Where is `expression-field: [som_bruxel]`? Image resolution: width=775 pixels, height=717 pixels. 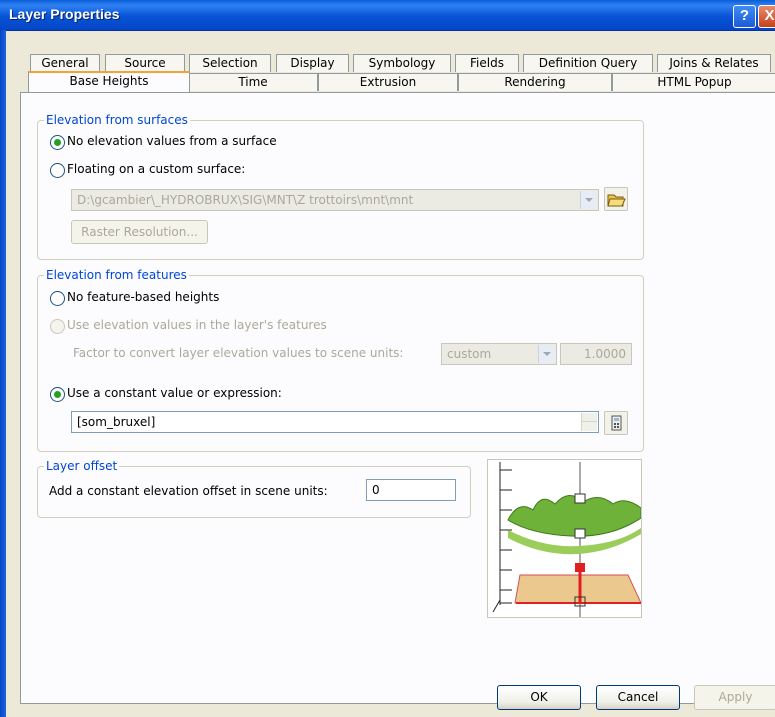
expression-field: [som_bruxel] is located at coordinates (335, 422).